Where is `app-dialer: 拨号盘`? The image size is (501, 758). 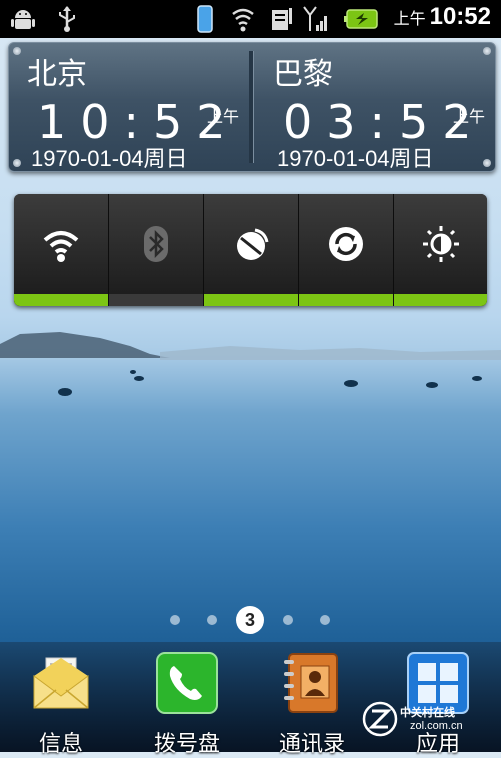
app-dialer: 拨号盘 is located at coordinates (187, 702).